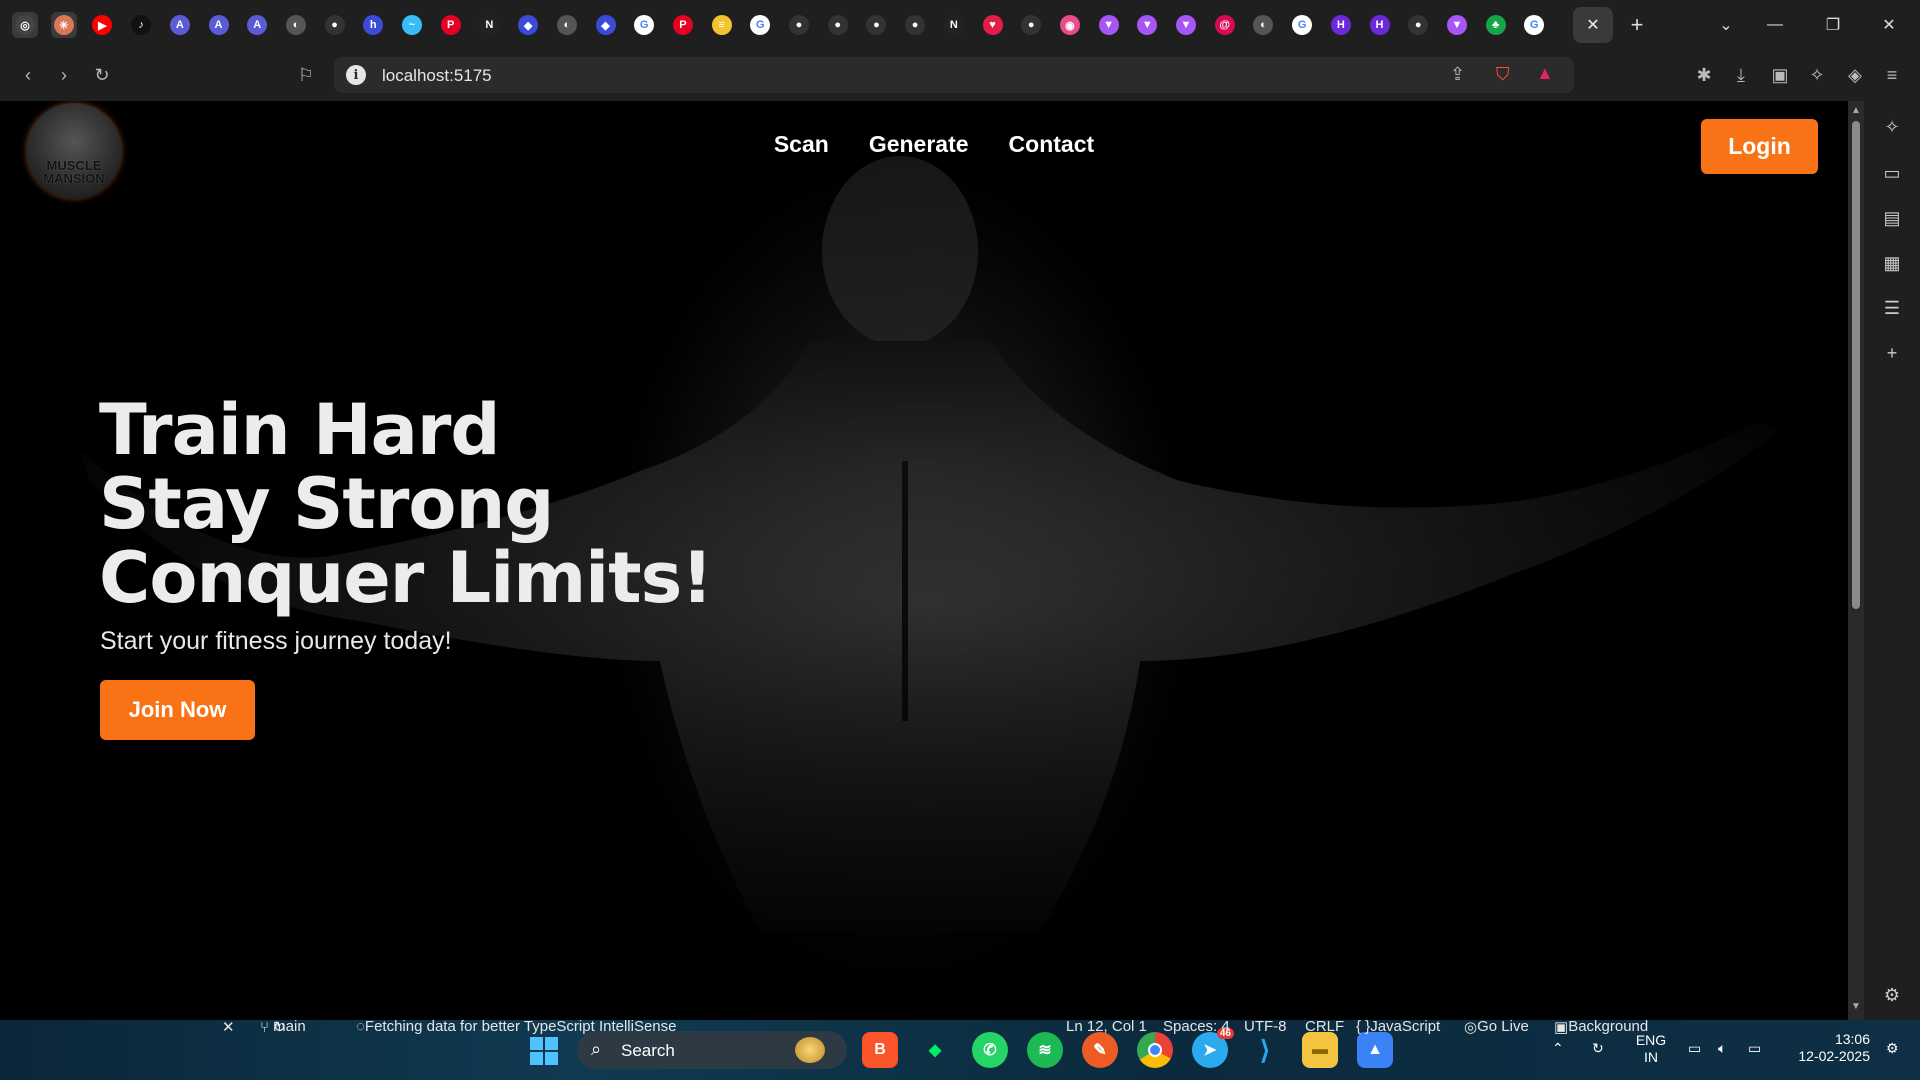  I want to click on telegram-app-icon: ➤ 46, so click(1213, 1048).